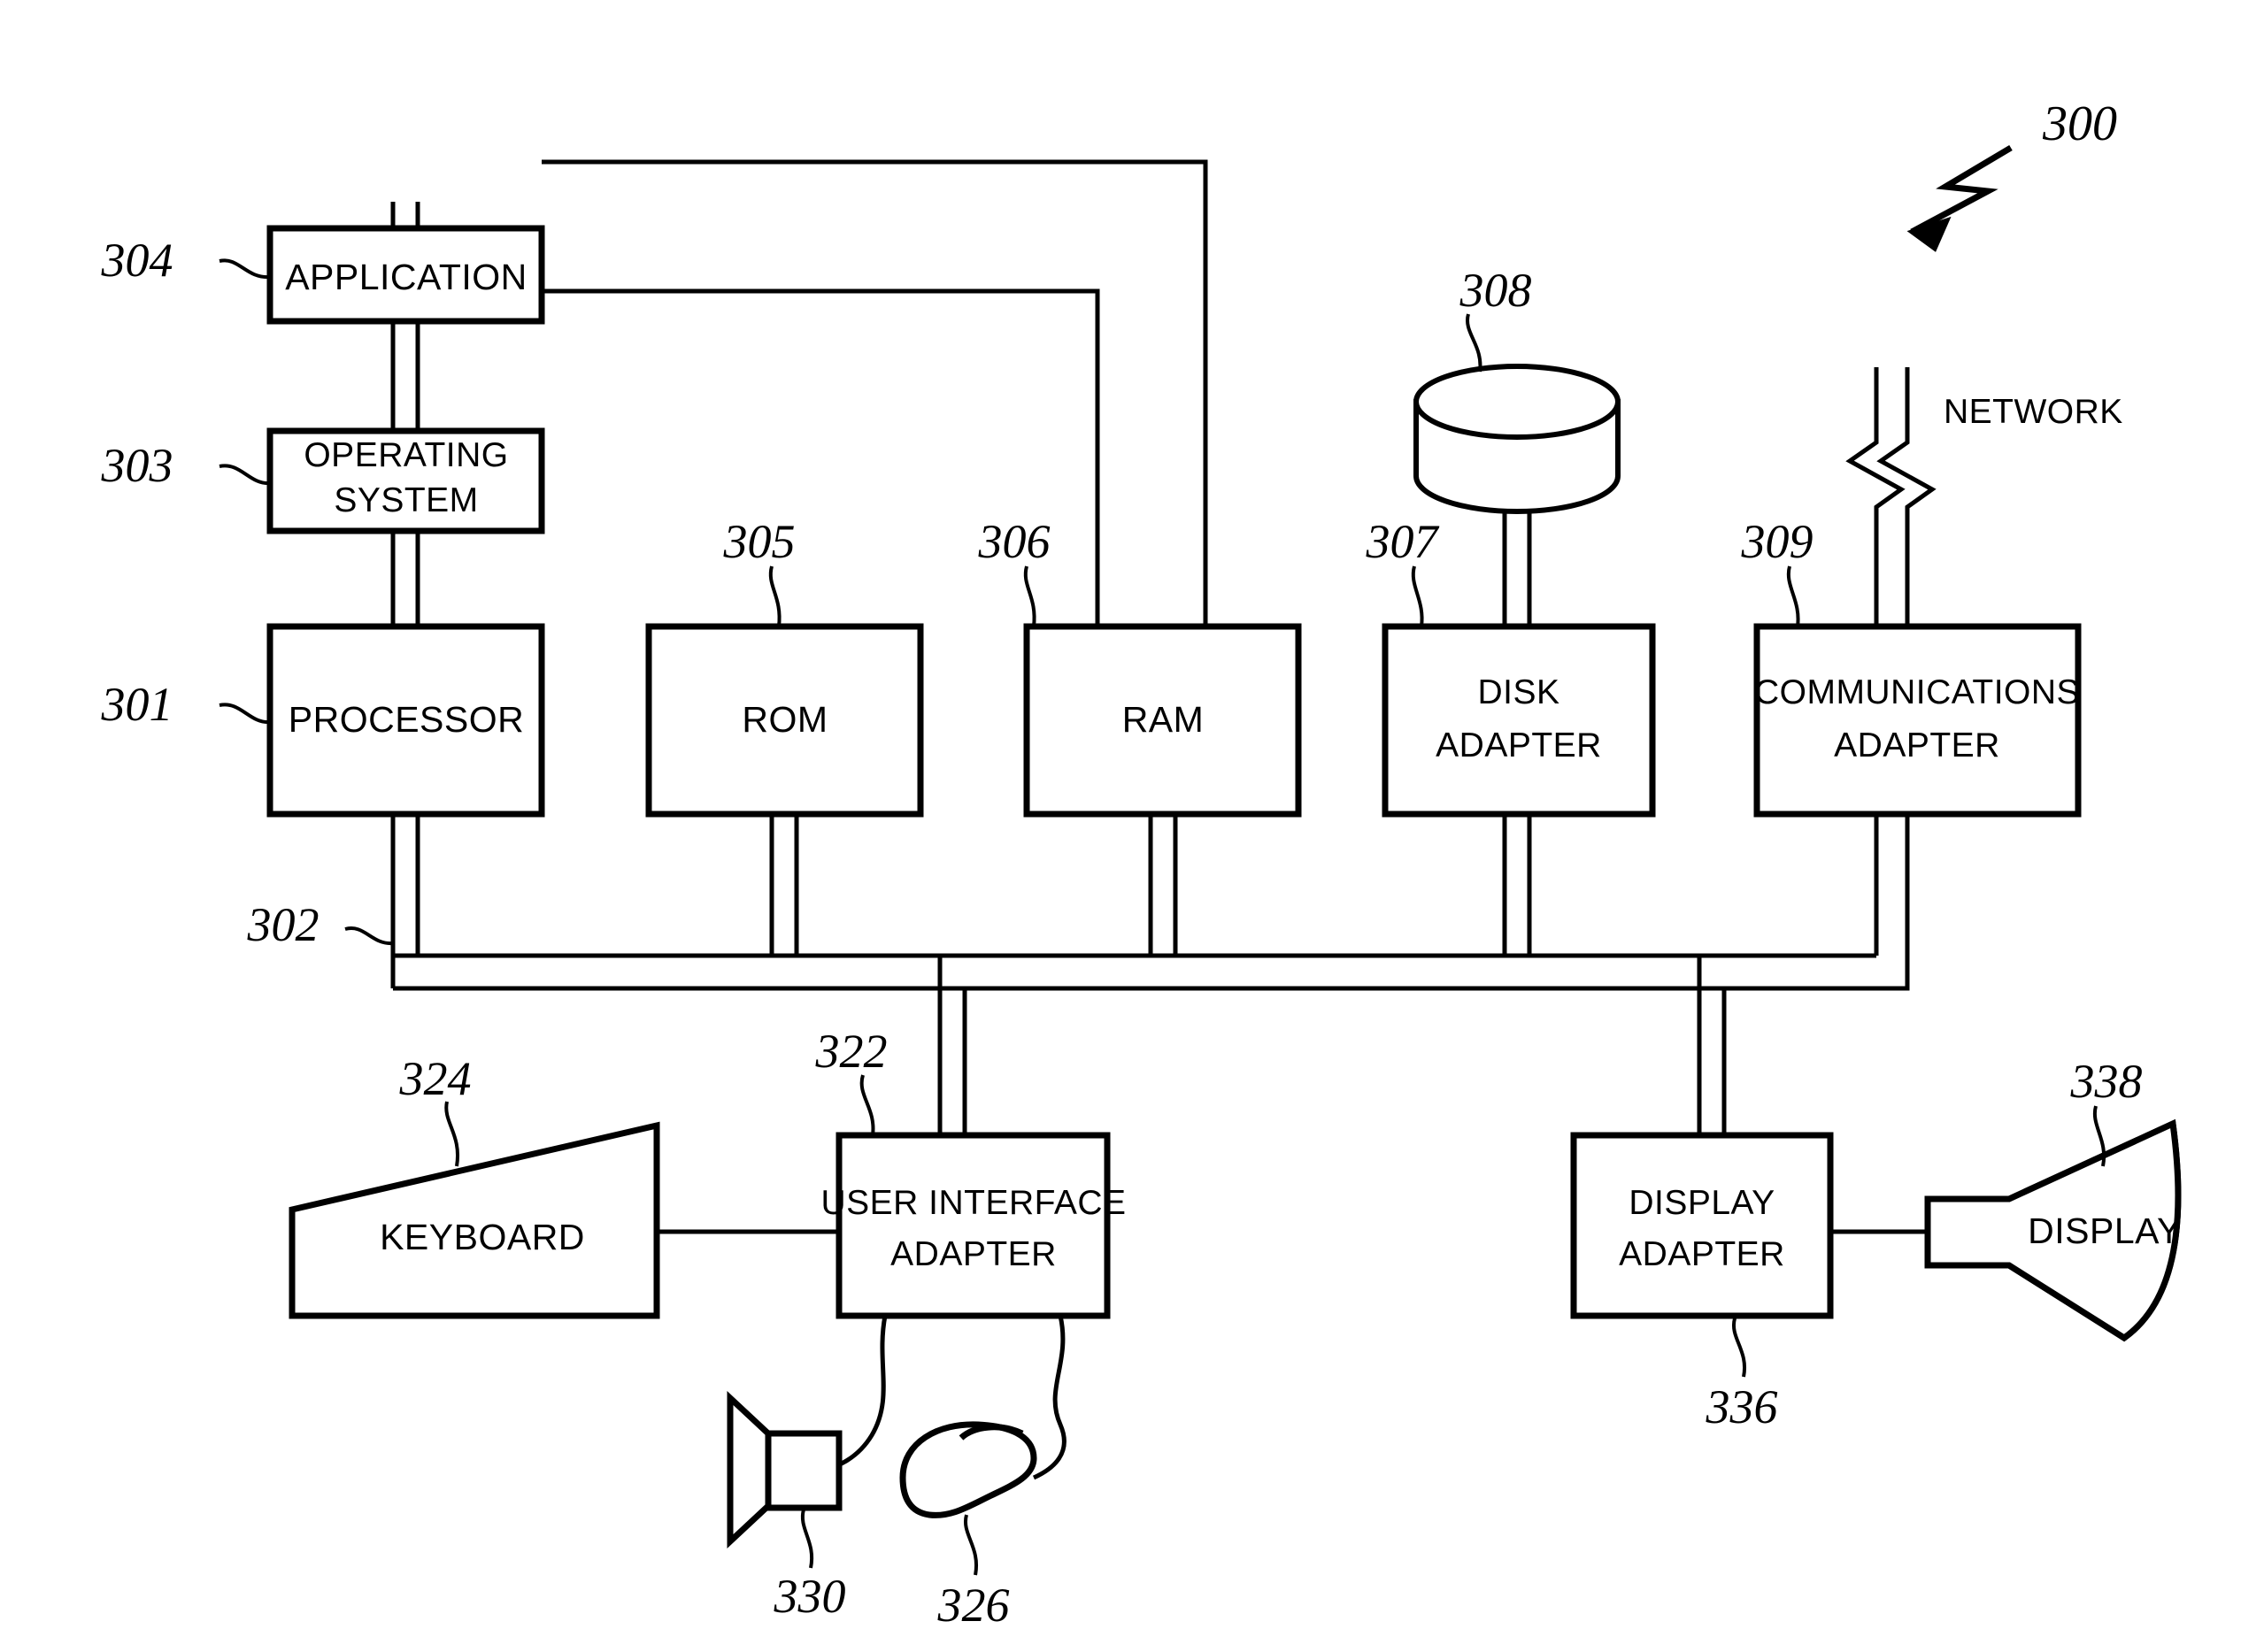  Describe the element at coordinates (1917, 745) in the screenshot. I see `label-communications-adapter-line2: ADAPTER` at that location.